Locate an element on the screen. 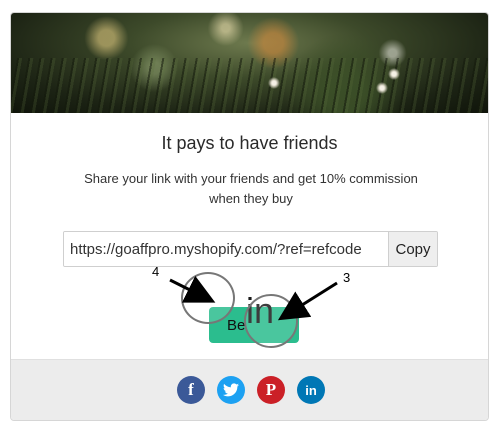 Image resolution: width=502 pixels, height=433 pixels. facebook-glyph: f is located at coordinates (191, 389).